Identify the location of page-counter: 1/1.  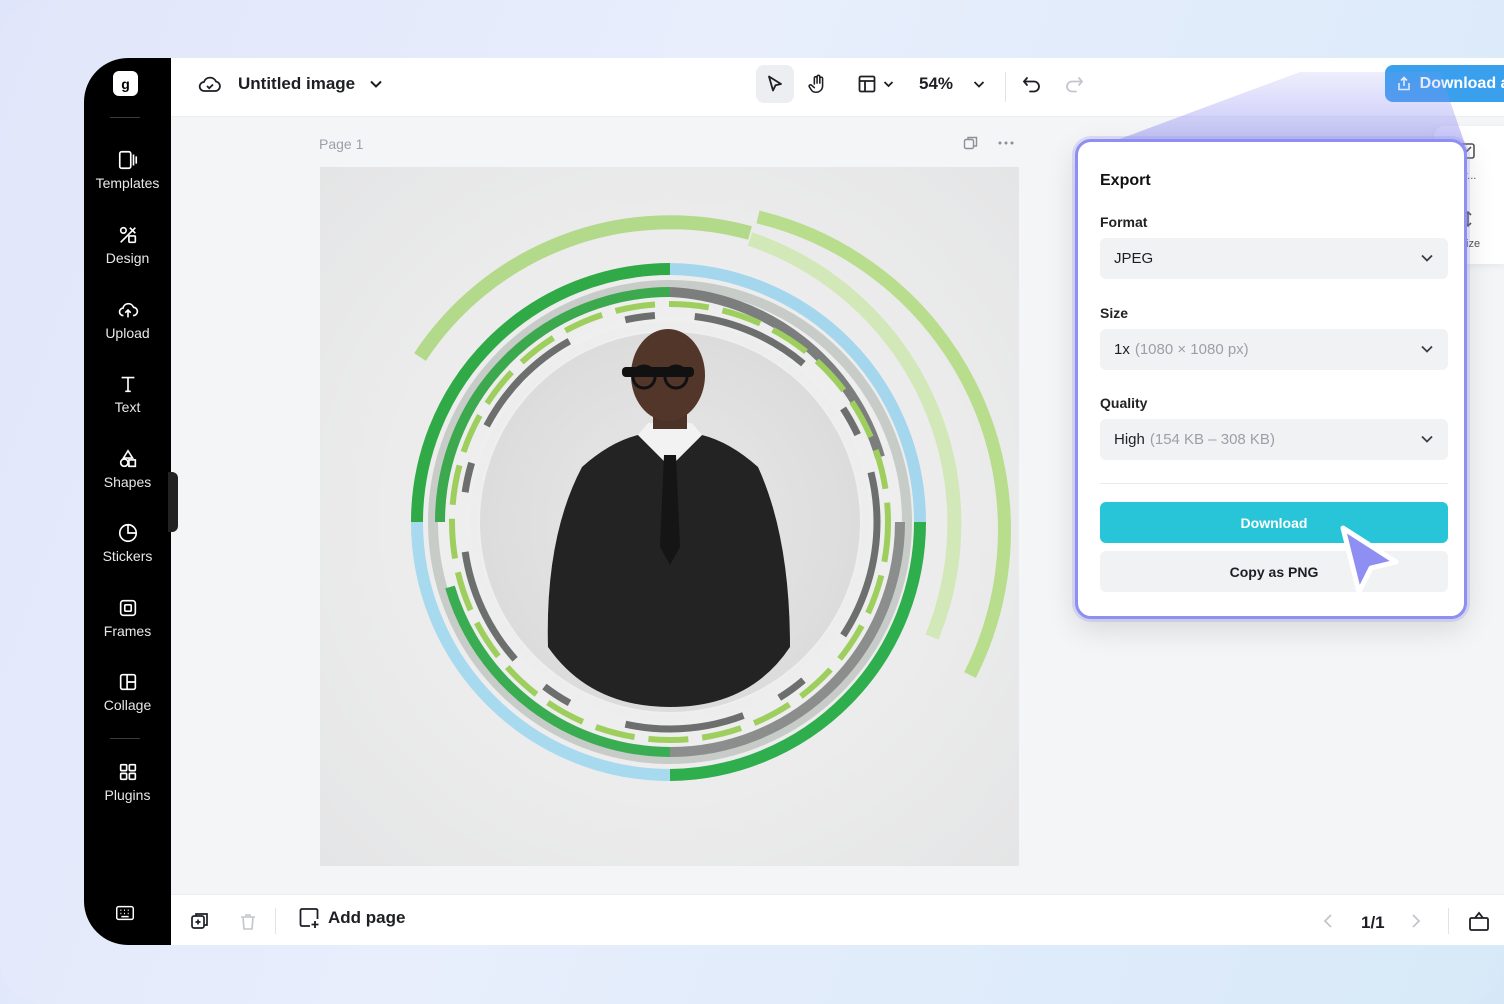
(1373, 922).